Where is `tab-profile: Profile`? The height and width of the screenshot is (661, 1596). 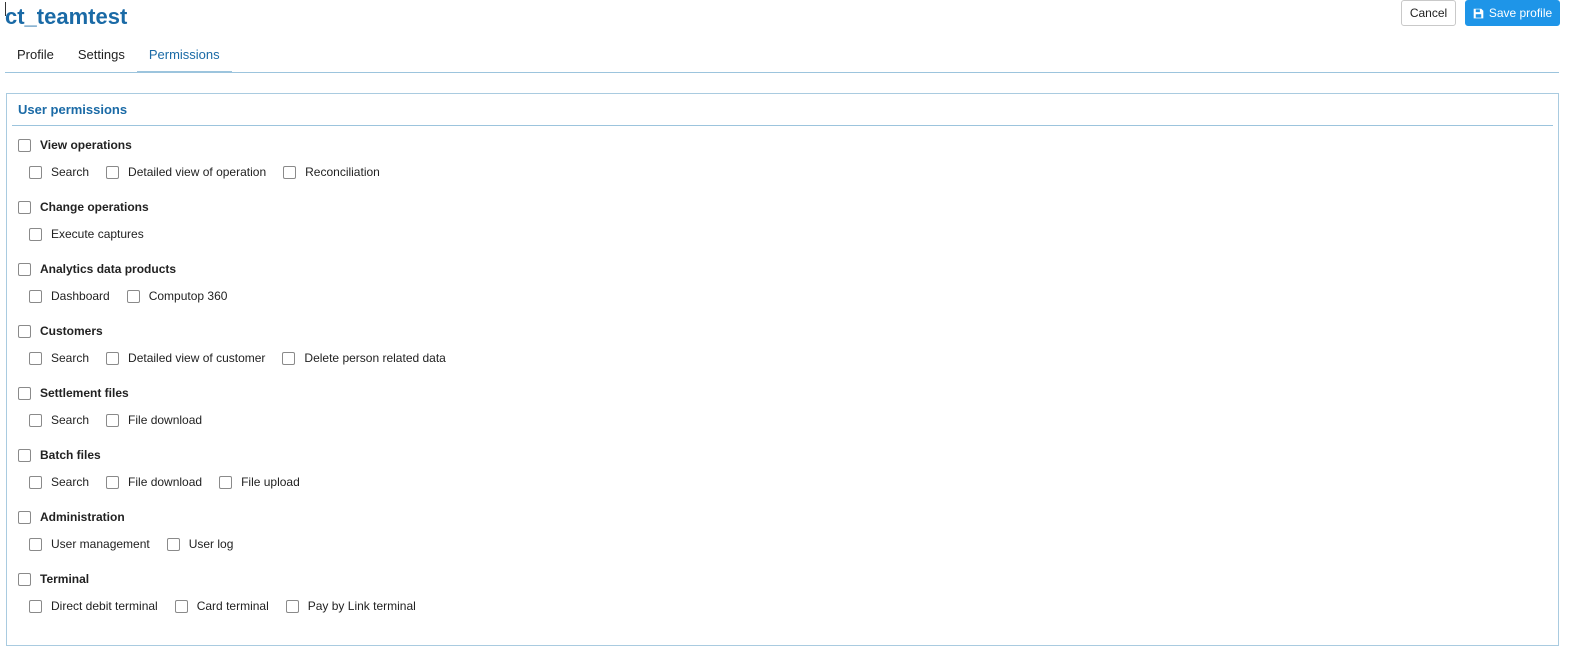 tab-profile: Profile is located at coordinates (35, 56).